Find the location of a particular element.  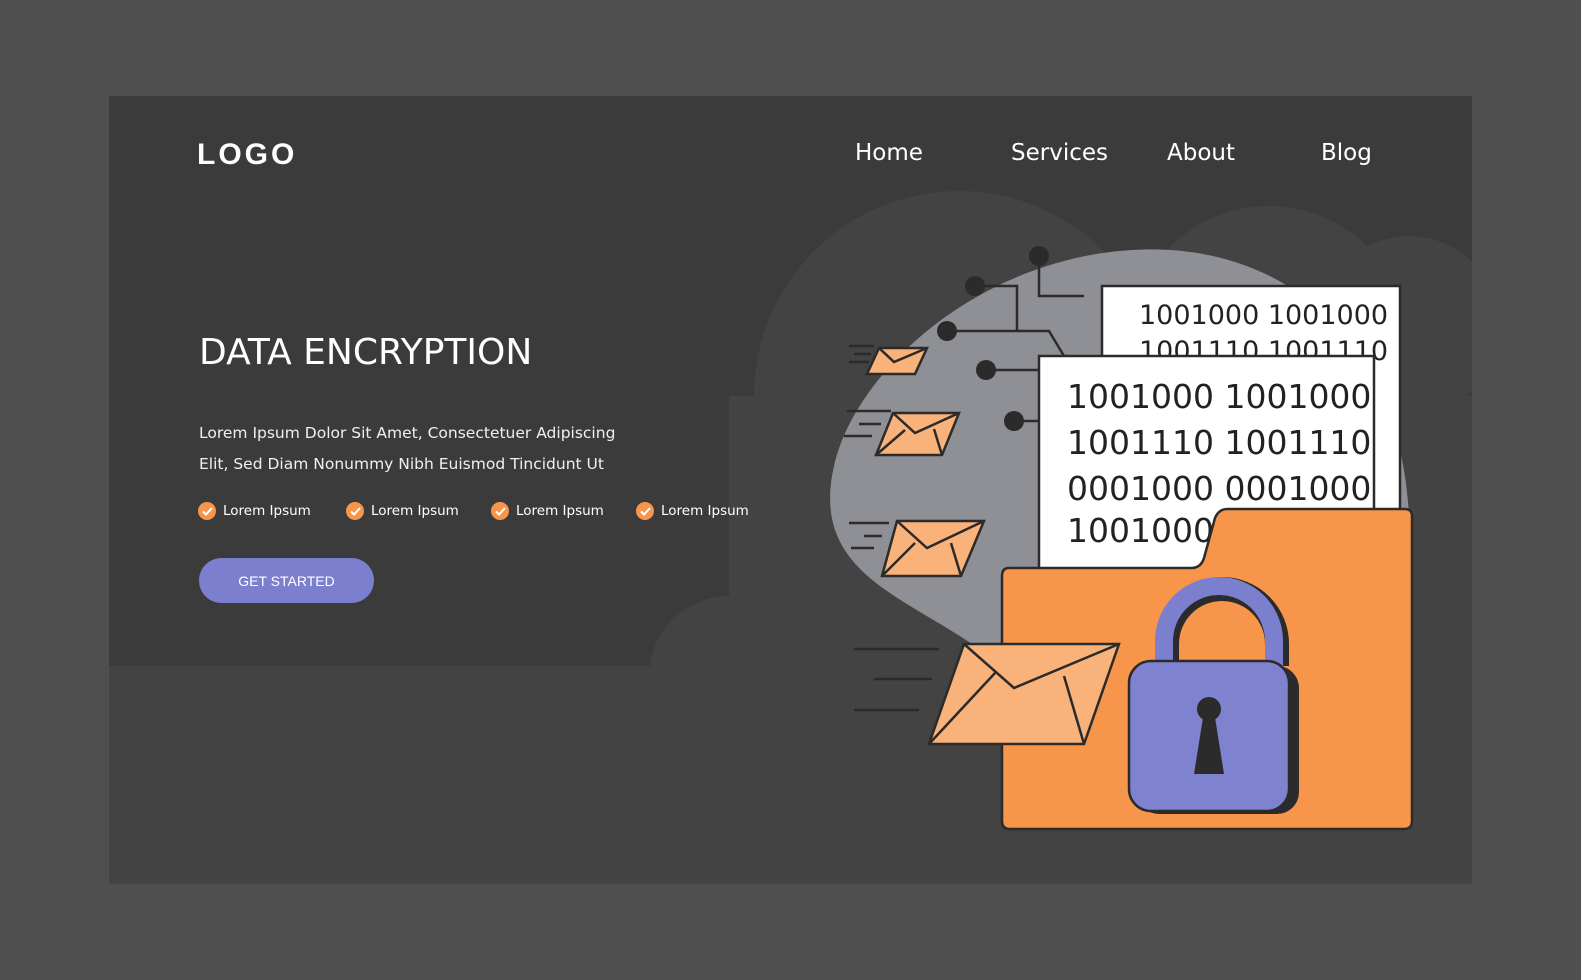

nav-home: Home is located at coordinates (889, 153).